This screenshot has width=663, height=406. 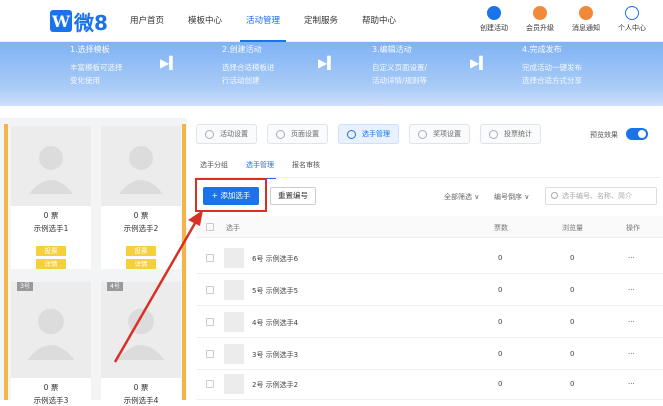 I want to click on tab-label: 选手管理, so click(x=376, y=134).